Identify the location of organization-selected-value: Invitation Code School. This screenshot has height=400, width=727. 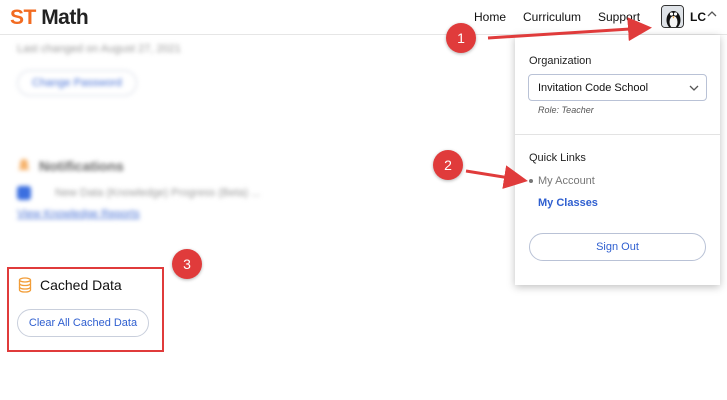
(593, 88).